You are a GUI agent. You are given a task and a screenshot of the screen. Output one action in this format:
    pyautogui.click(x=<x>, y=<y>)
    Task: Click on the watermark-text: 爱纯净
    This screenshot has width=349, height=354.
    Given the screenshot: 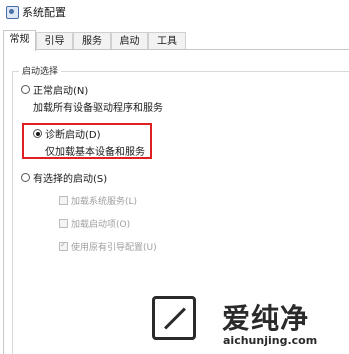 What is the action you would take?
    pyautogui.click(x=266, y=318)
    